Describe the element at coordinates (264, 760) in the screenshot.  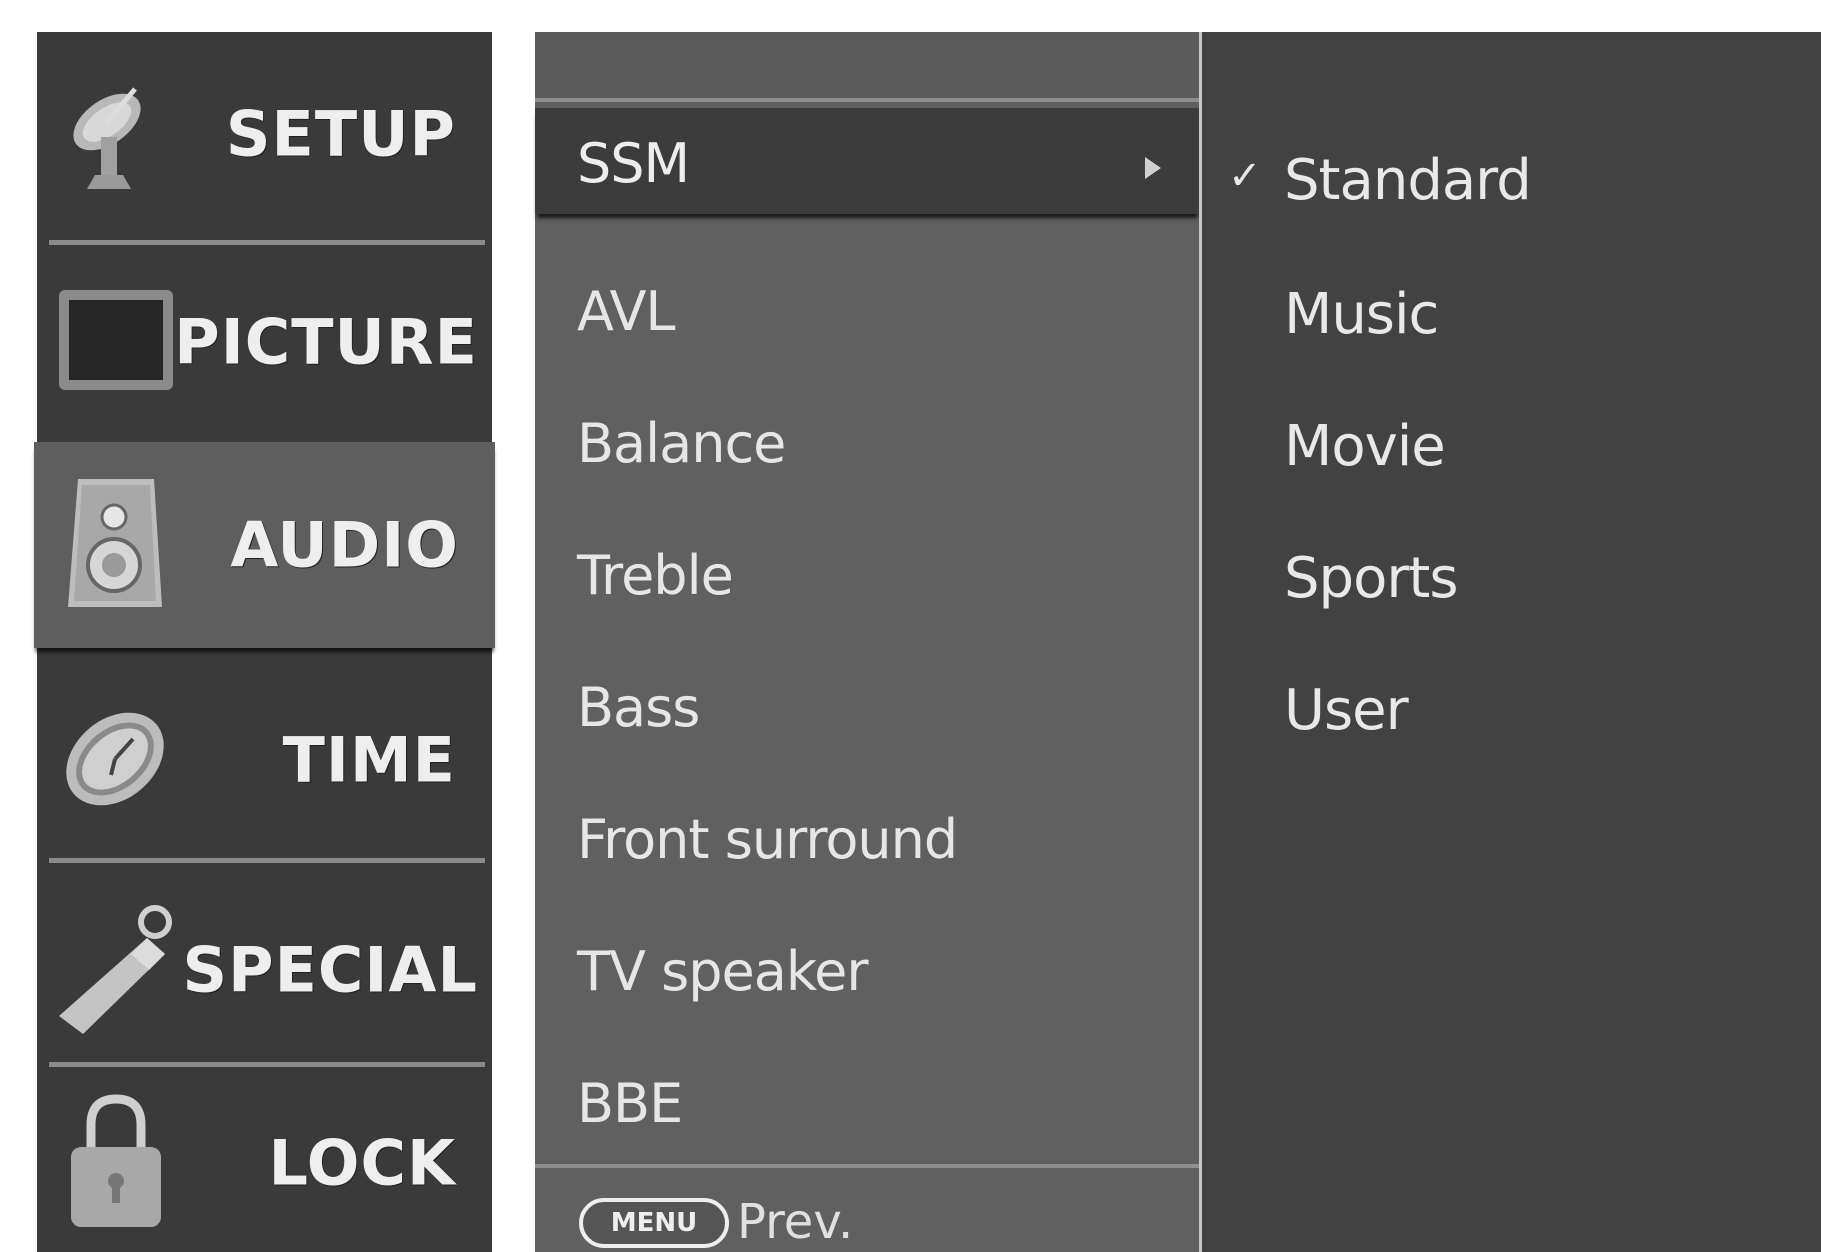
I see `category-time: TIME` at that location.